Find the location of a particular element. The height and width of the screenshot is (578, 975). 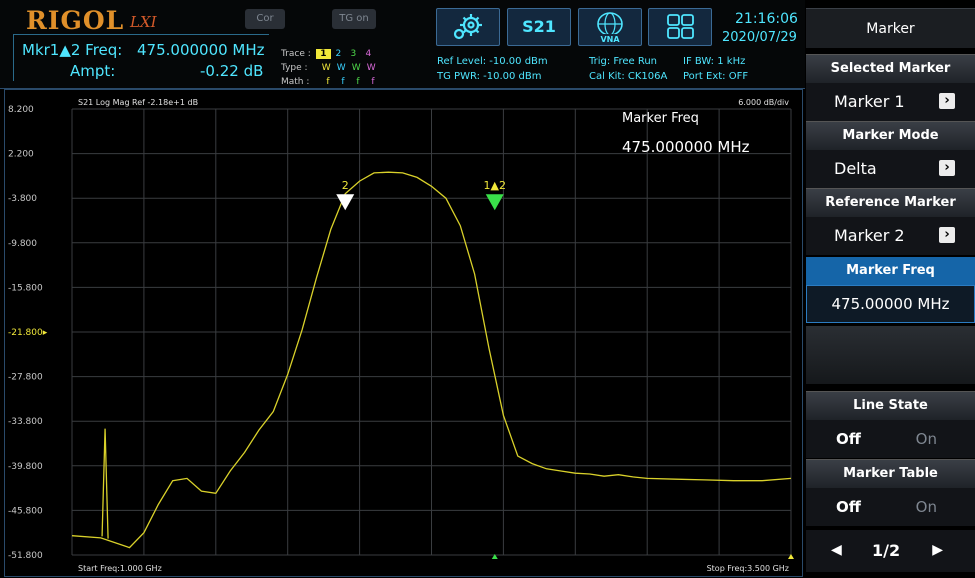

start-freq: Start Freq:1.000 GHz is located at coordinates (120, 568).